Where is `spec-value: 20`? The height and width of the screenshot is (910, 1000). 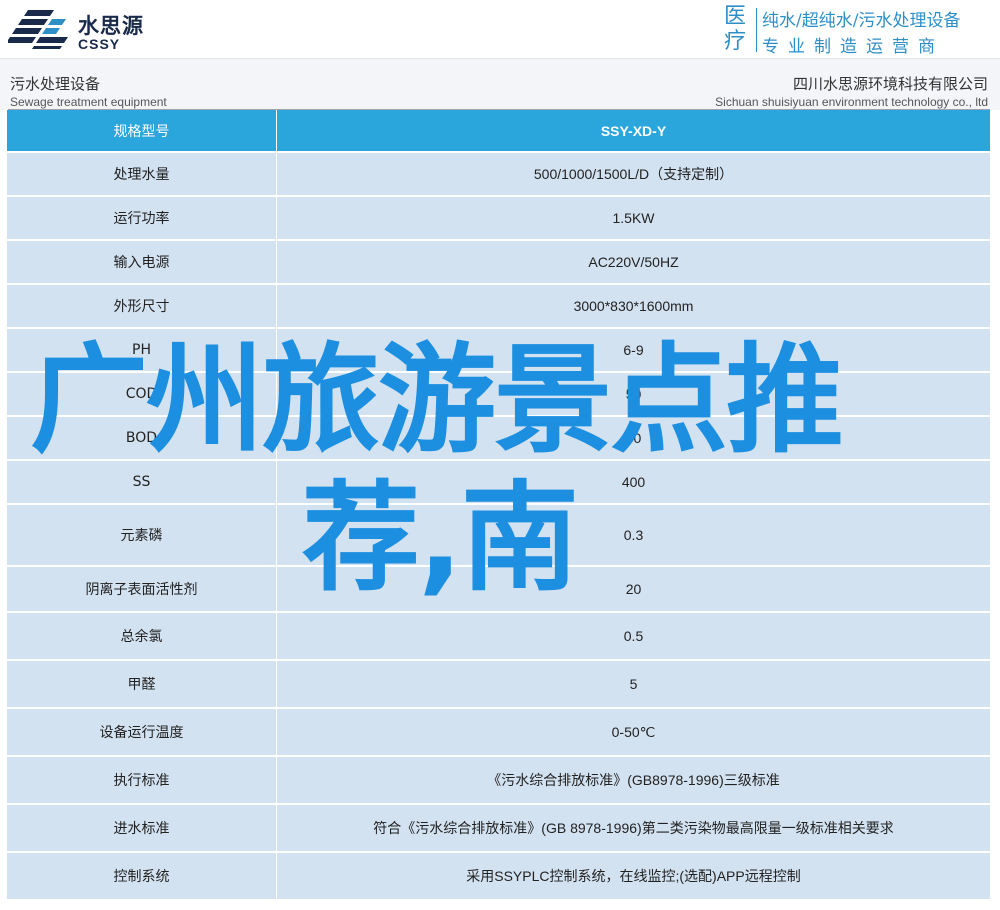 spec-value: 20 is located at coordinates (634, 590).